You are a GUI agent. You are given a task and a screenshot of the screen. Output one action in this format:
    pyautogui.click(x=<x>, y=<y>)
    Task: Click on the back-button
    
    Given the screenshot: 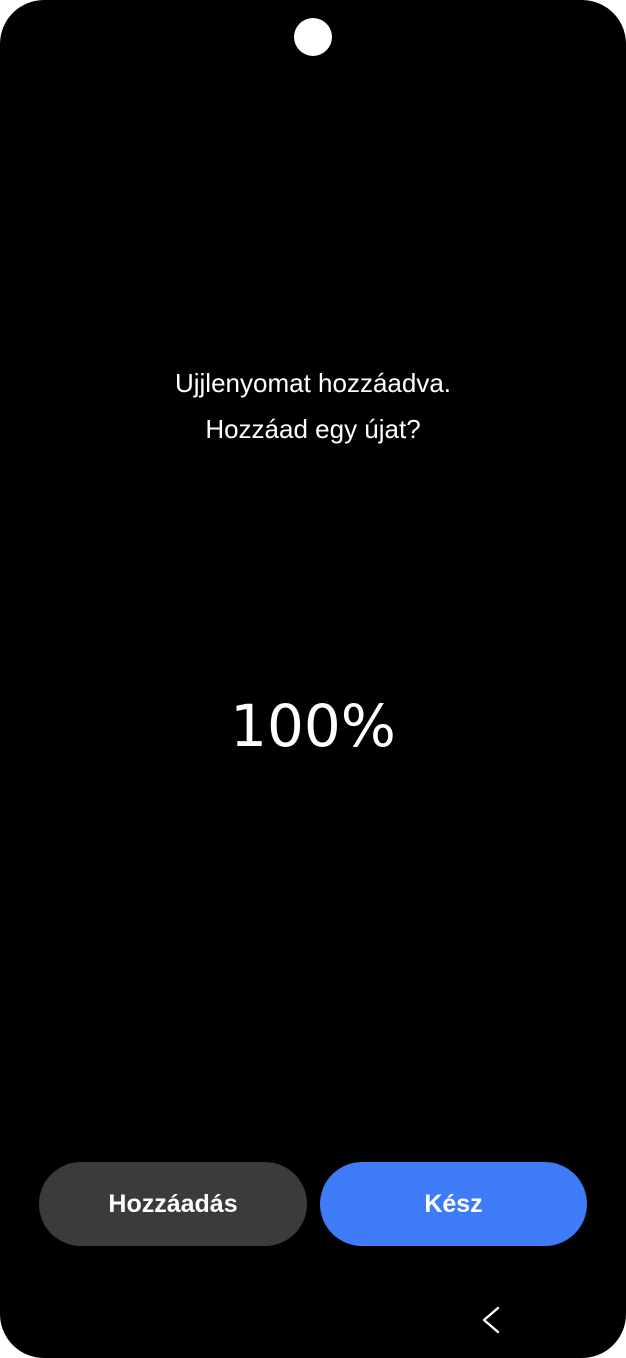 What is the action you would take?
    pyautogui.click(x=491, y=1320)
    